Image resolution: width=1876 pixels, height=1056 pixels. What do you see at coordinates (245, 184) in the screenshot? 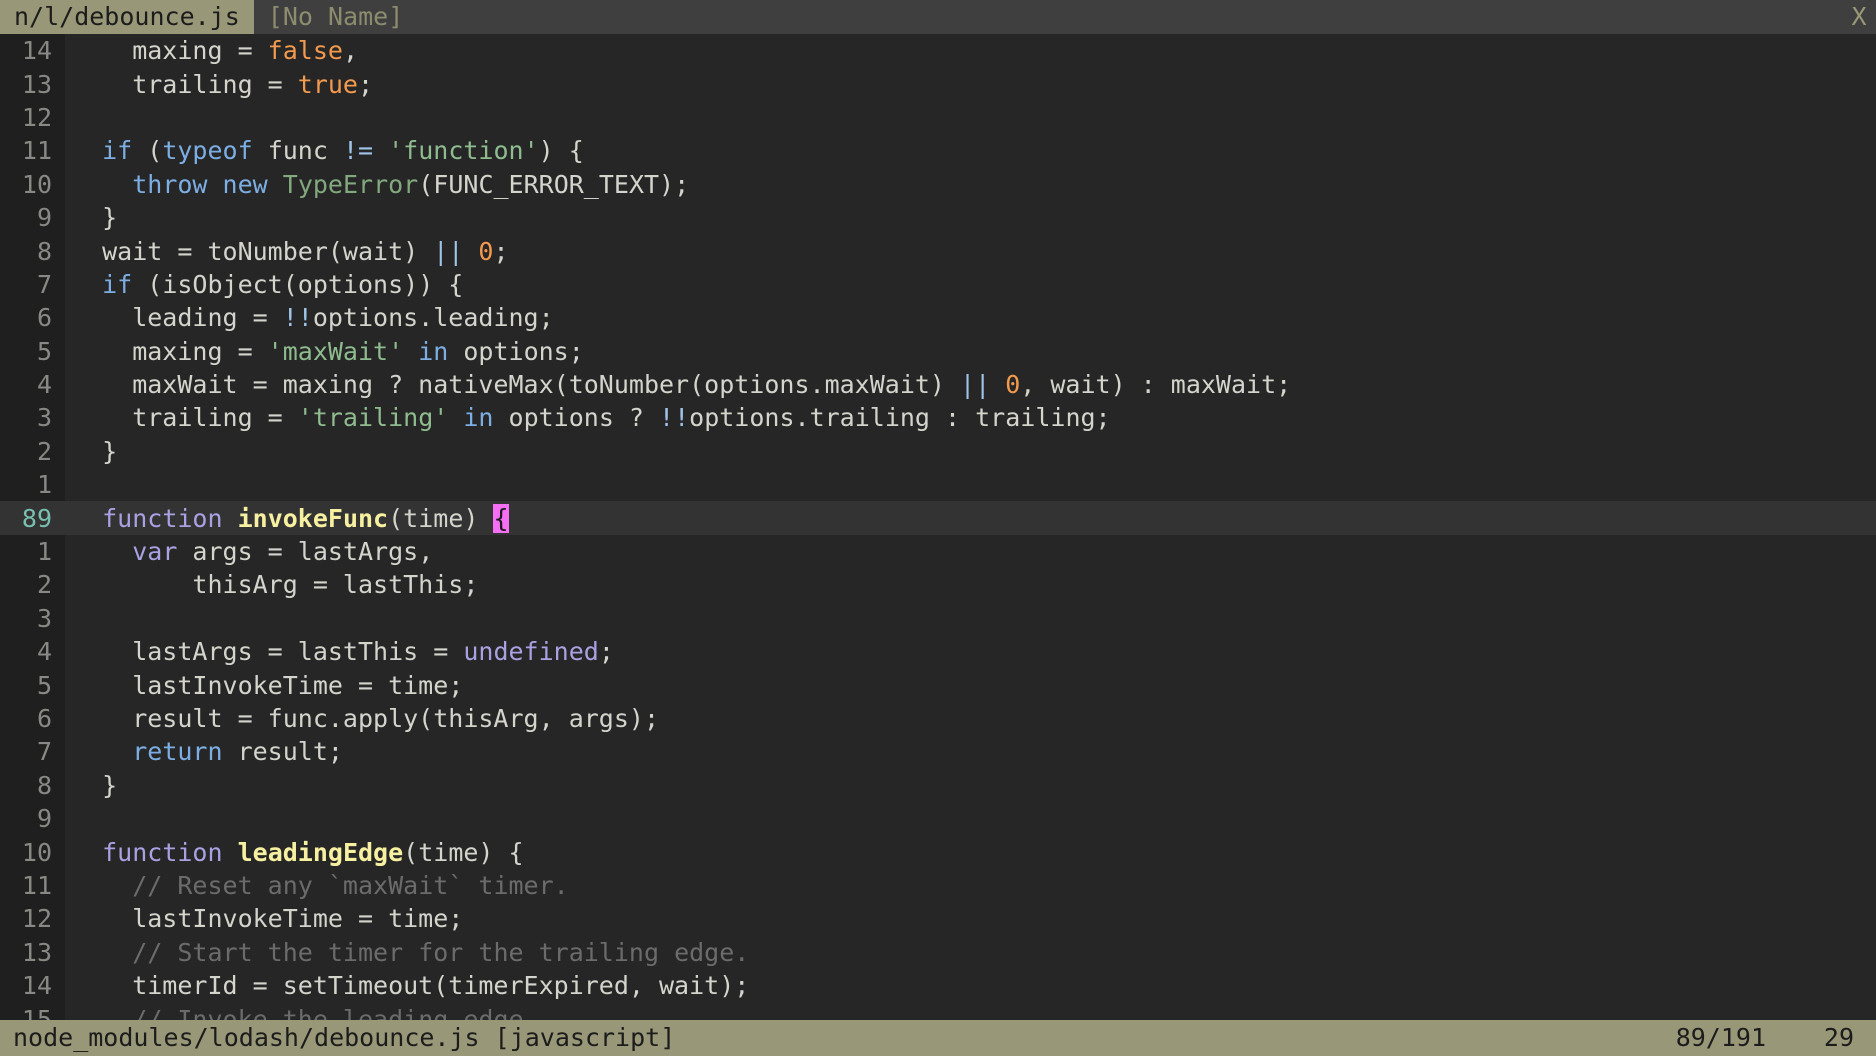
I see `token-kw: new` at bounding box center [245, 184].